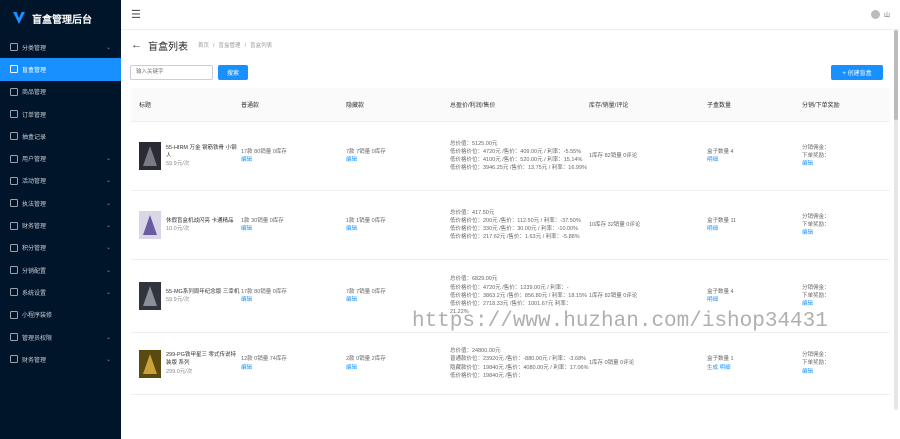 The width and height of the screenshot is (900, 439). What do you see at coordinates (60, 18) in the screenshot?
I see `sidebar-logo: 盲盒管理后台` at bounding box center [60, 18].